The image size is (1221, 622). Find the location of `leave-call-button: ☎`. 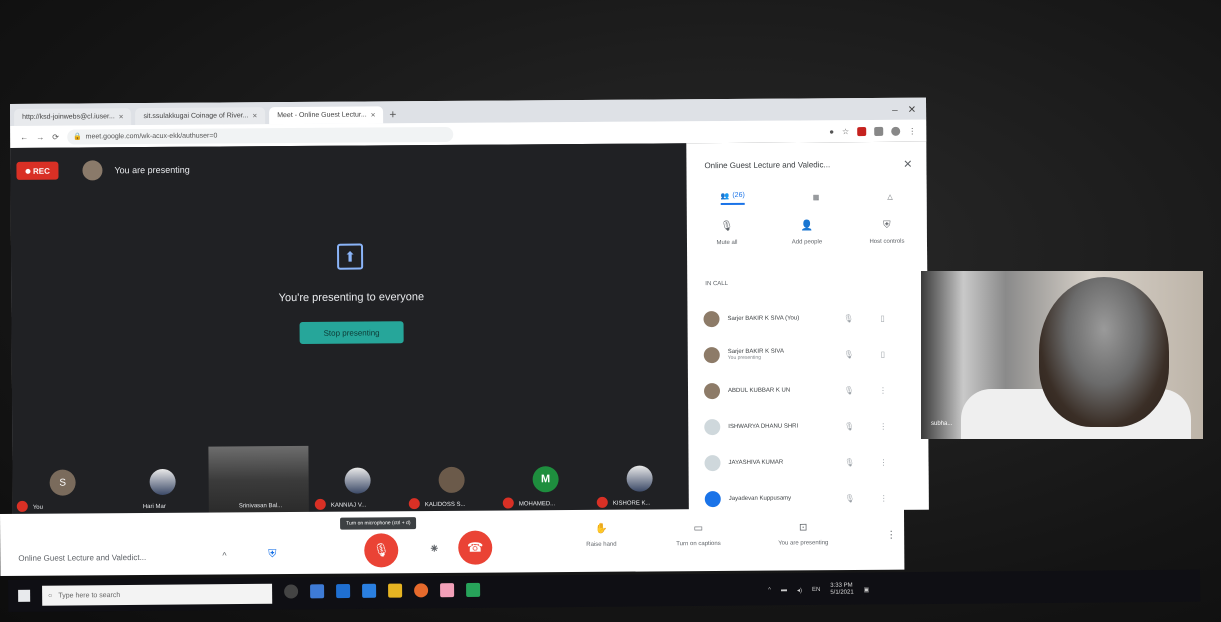

leave-call-button: ☎ is located at coordinates (475, 547).